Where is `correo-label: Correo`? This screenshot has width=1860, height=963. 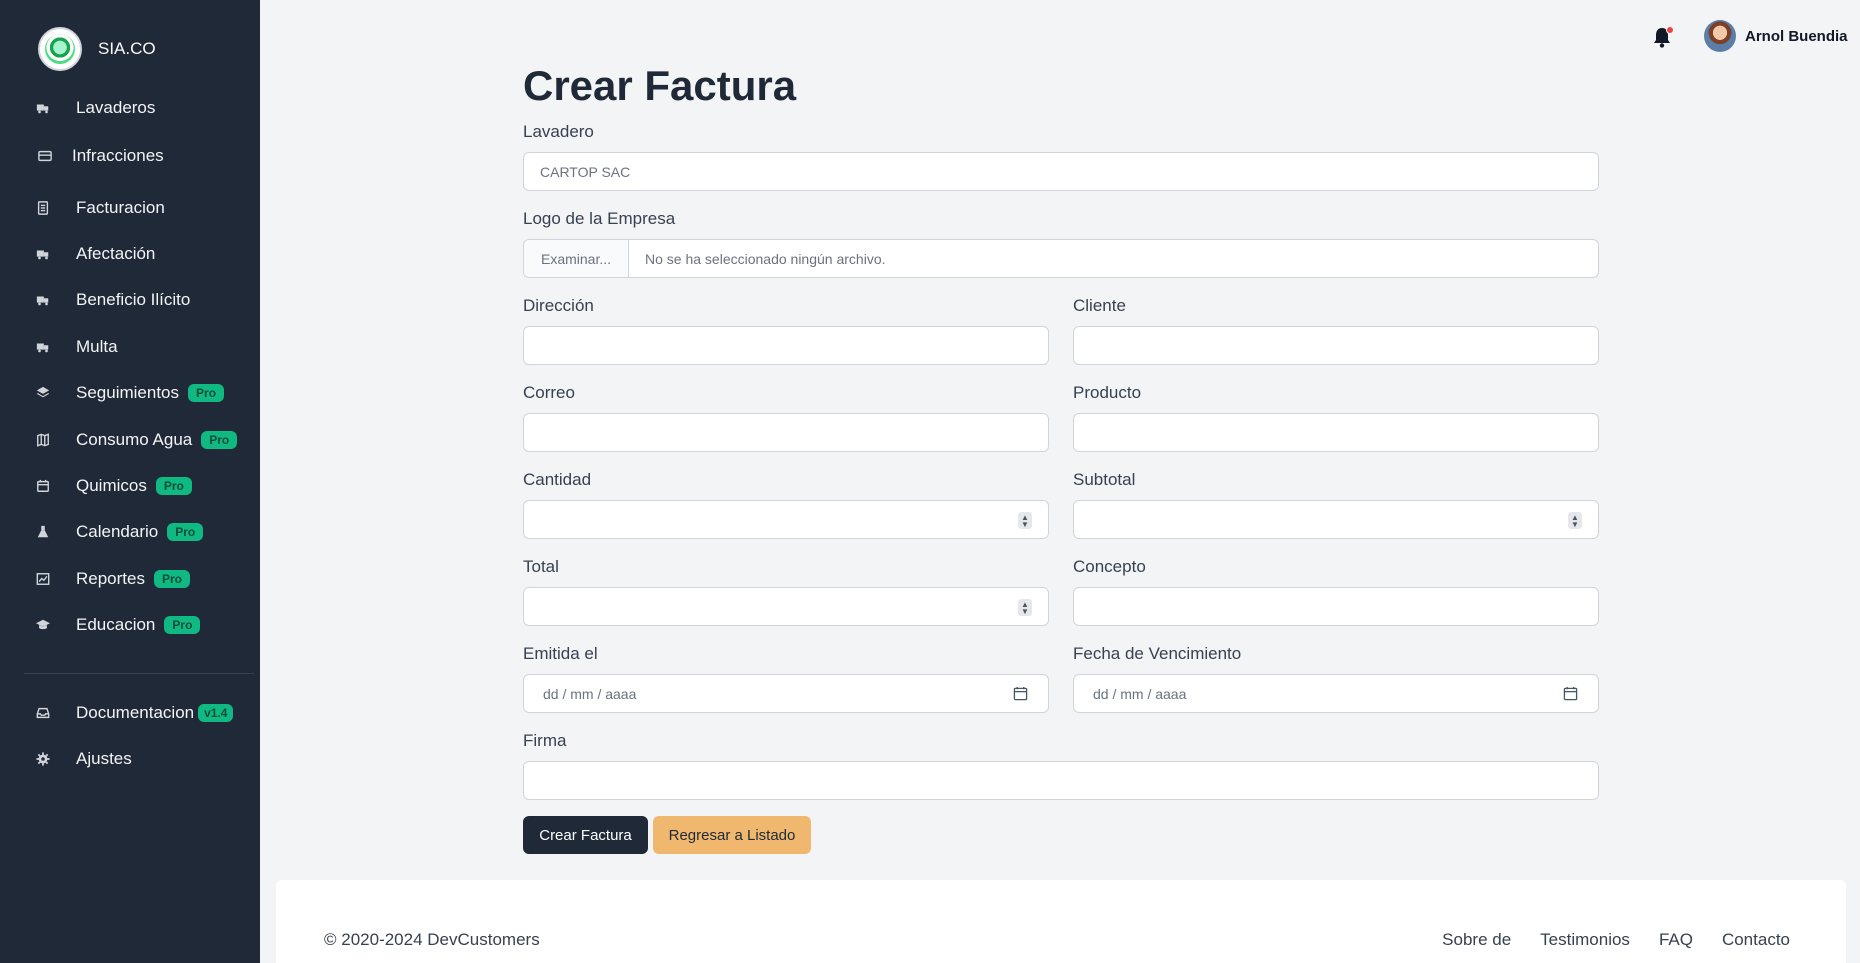 correo-label: Correo is located at coordinates (549, 392).